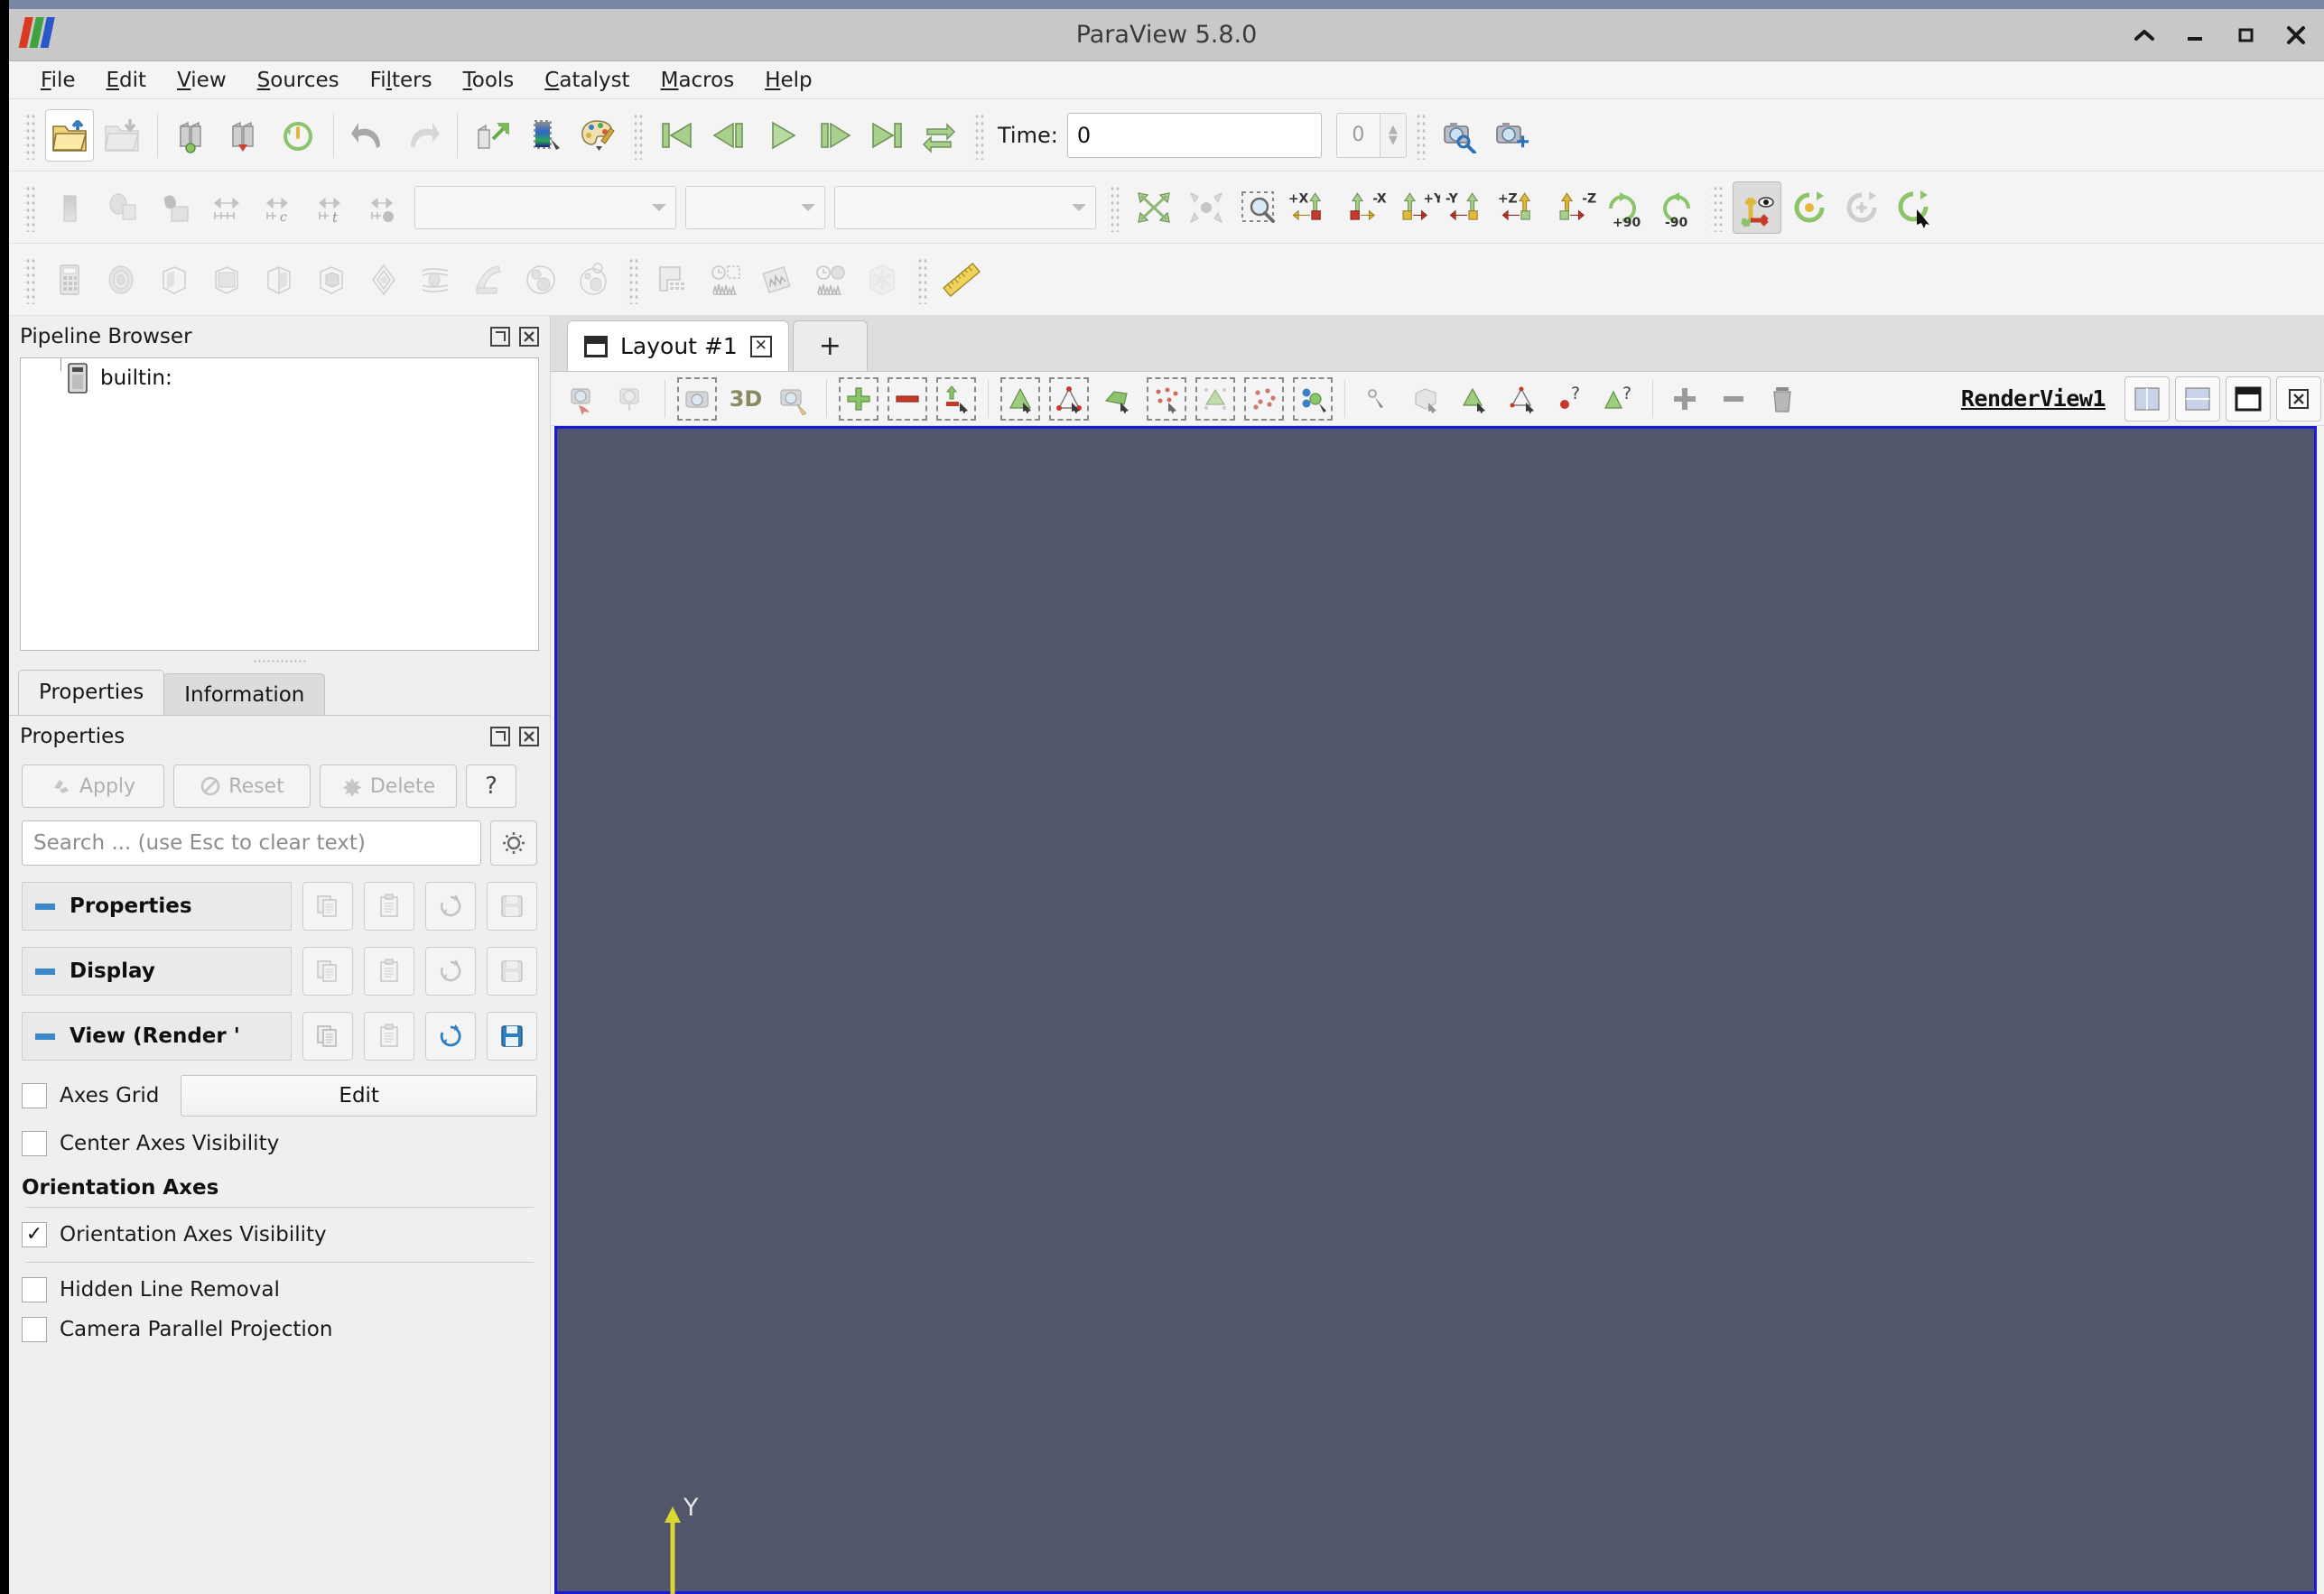 The image size is (2324, 1594). Describe the element at coordinates (489, 80) in the screenshot. I see `menu-tools: Tools` at that location.